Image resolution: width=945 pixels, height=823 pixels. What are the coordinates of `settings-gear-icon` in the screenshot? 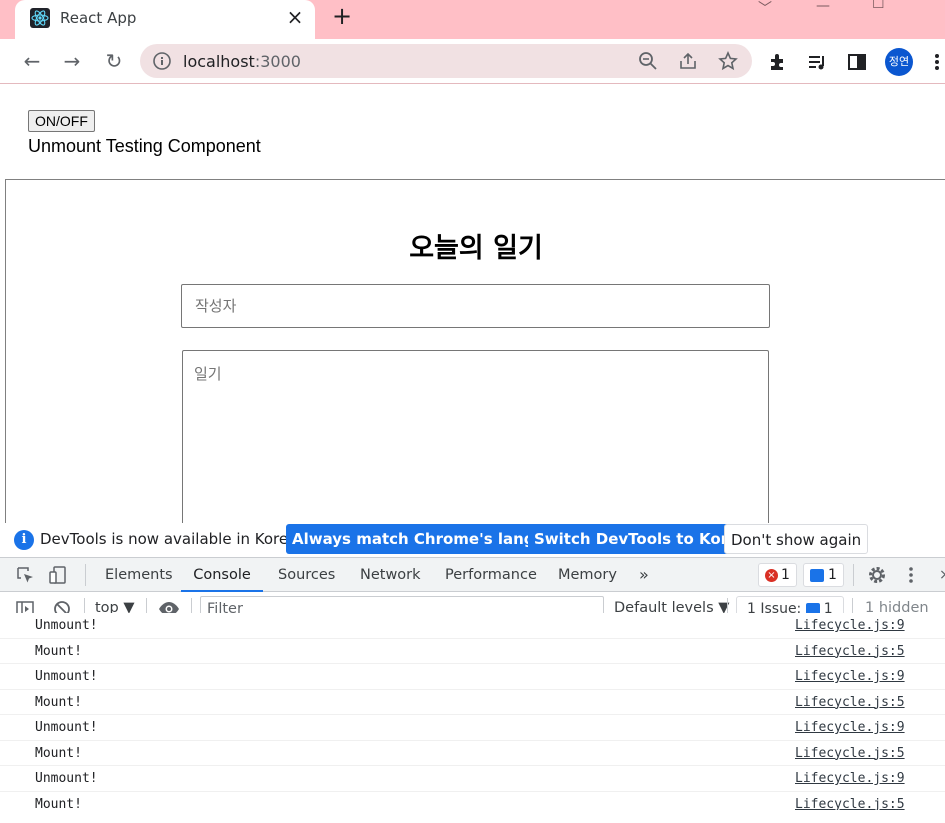 It's located at (877, 575).